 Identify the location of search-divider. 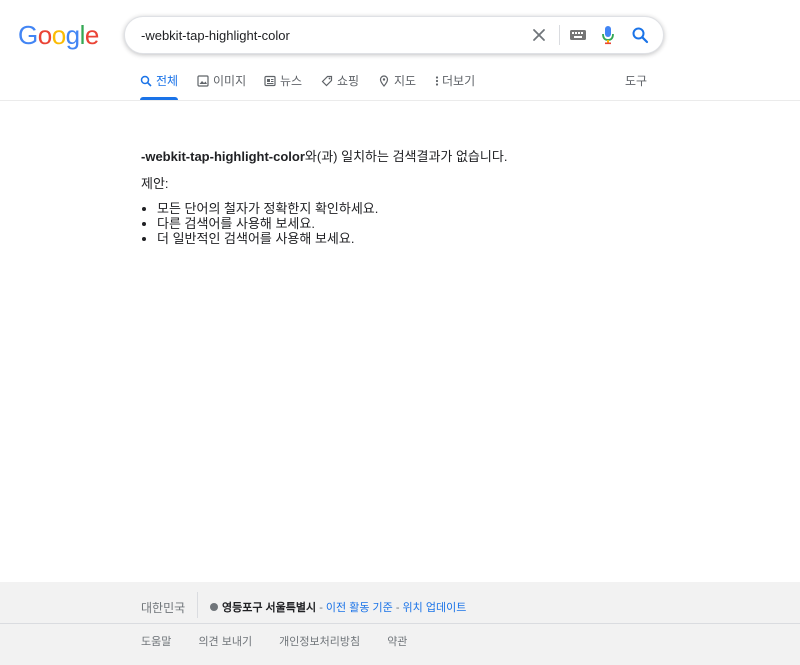
(559, 35).